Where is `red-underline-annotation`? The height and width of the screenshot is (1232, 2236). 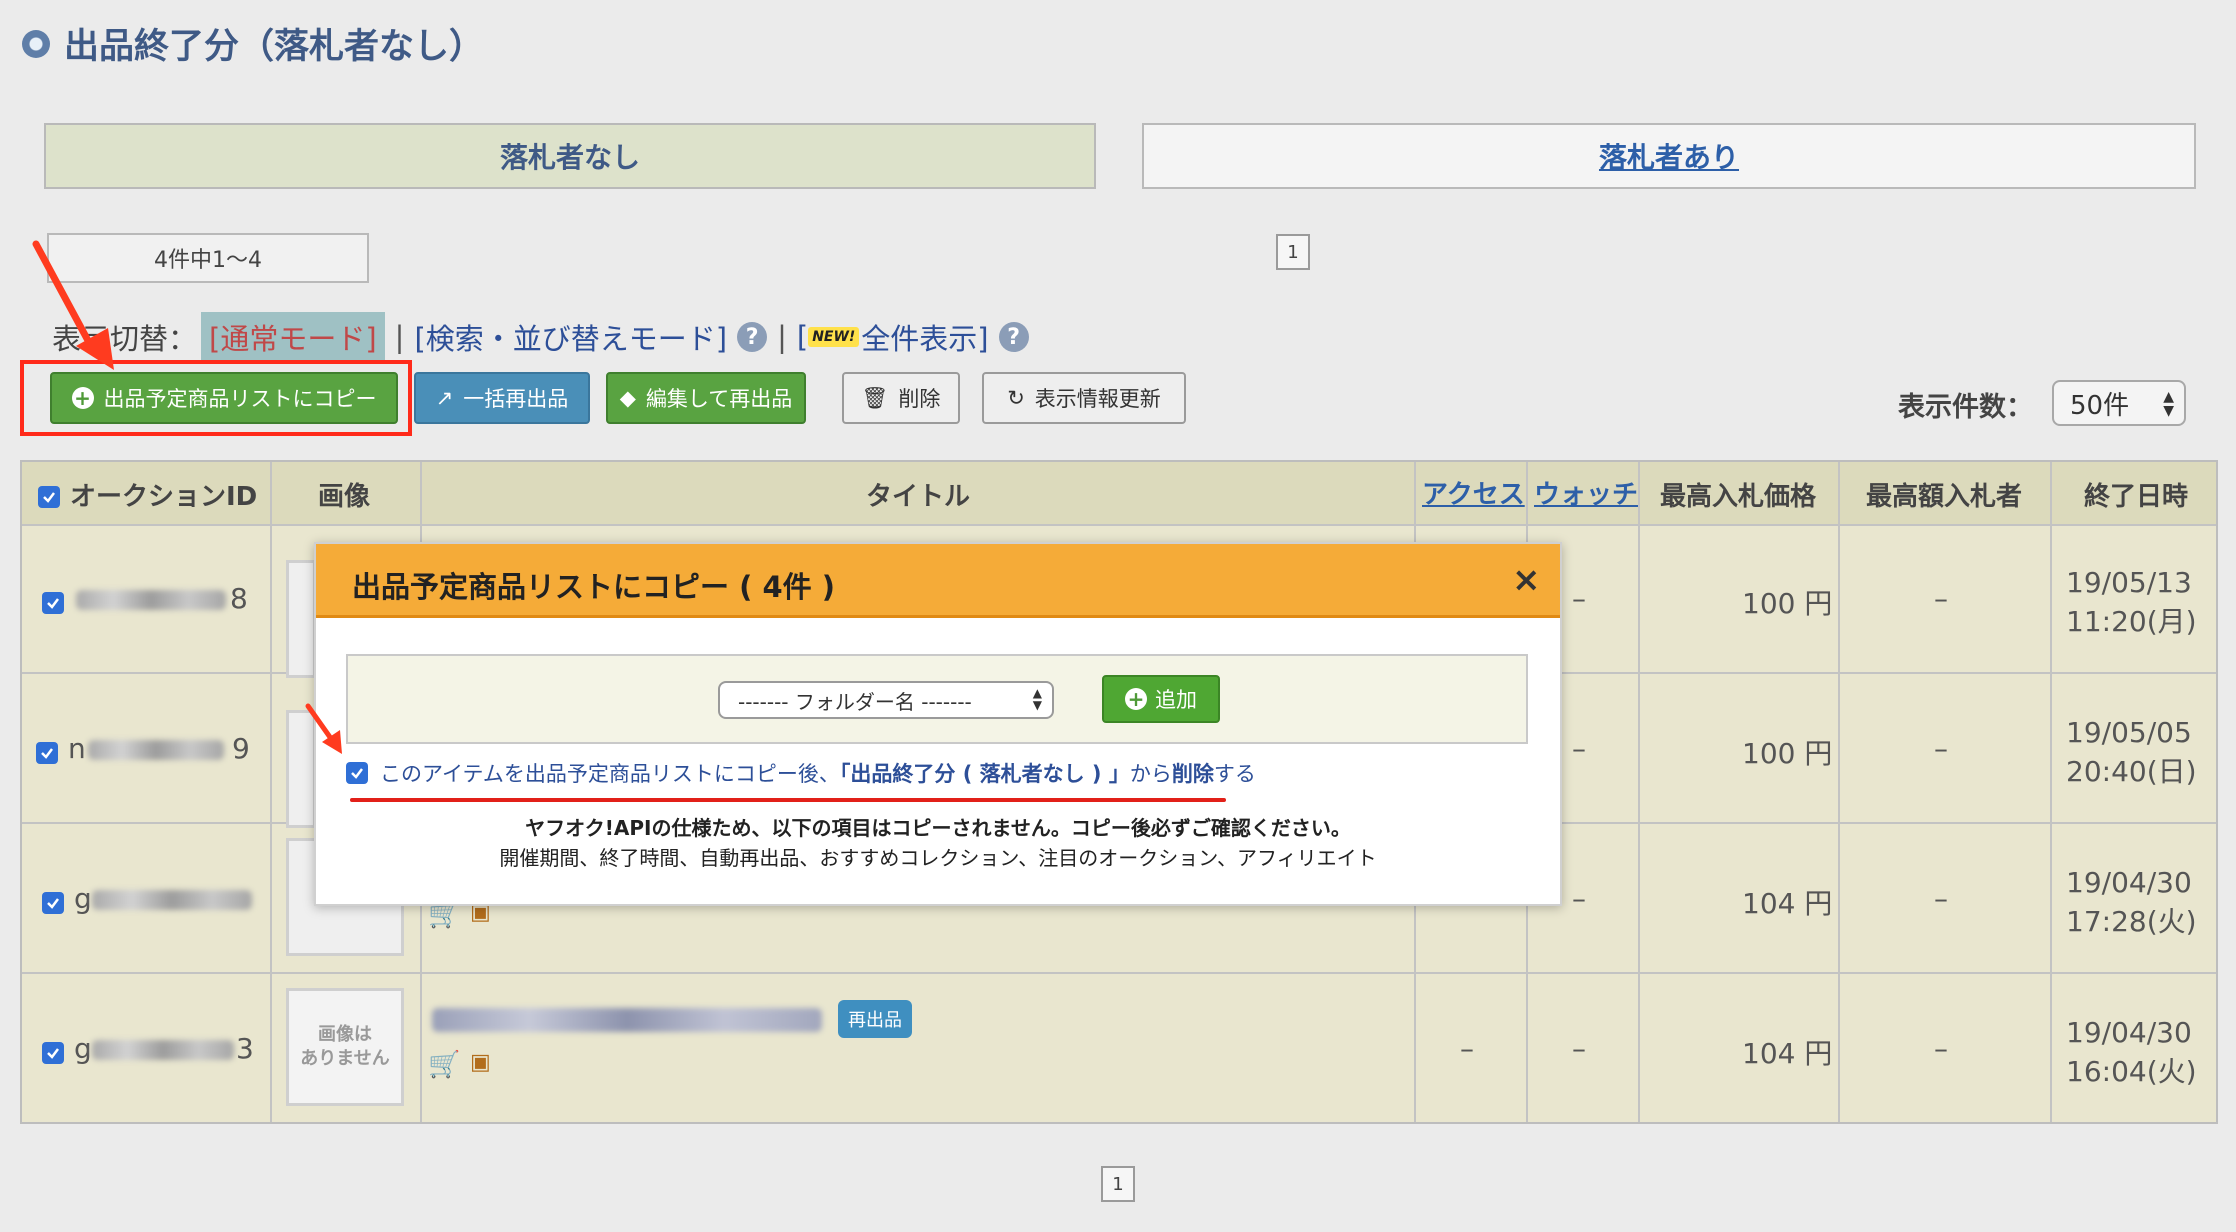
red-underline-annotation is located at coordinates (788, 800).